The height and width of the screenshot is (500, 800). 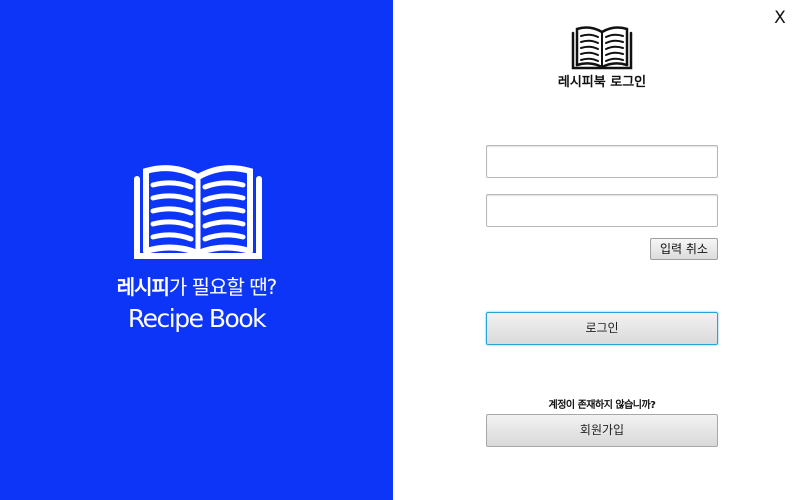 I want to click on brand-tagline: 레시피가 필요할 땐?, so click(x=196, y=285).